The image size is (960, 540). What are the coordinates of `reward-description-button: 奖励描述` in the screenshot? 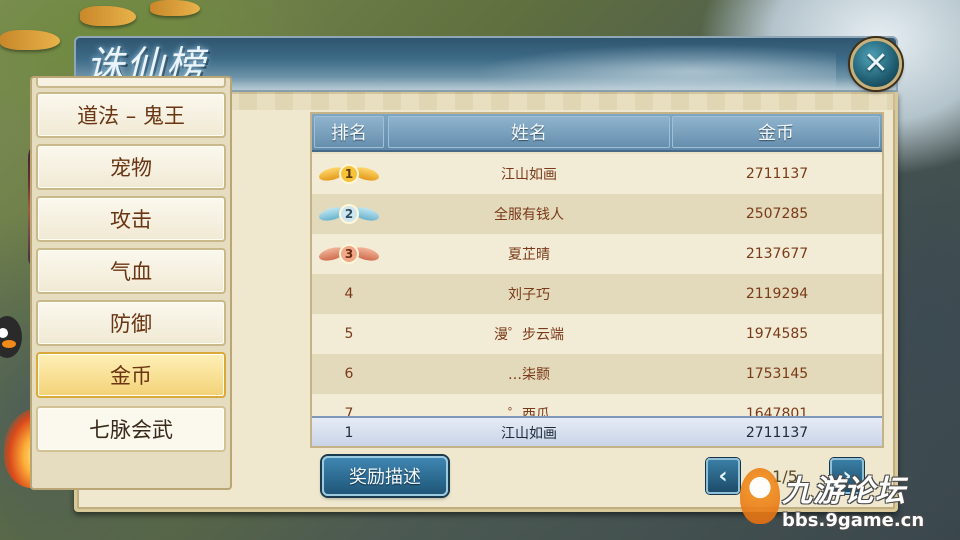 It's located at (385, 476).